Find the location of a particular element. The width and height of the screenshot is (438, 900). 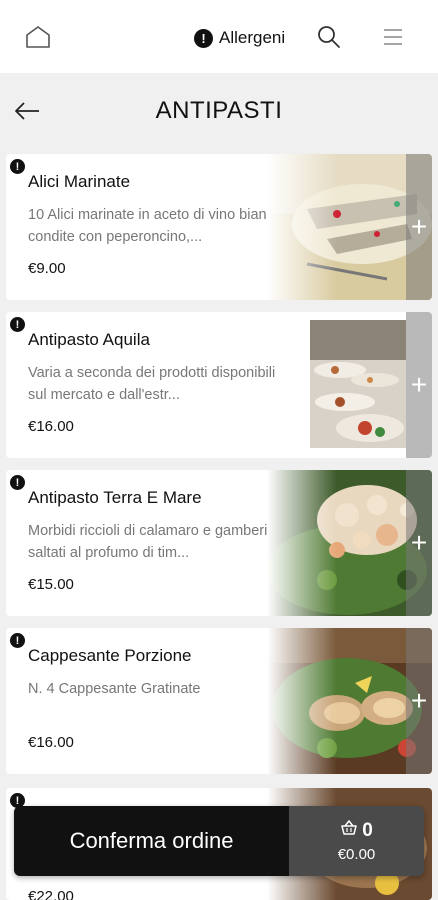

cart-count: 0 is located at coordinates (367, 830).